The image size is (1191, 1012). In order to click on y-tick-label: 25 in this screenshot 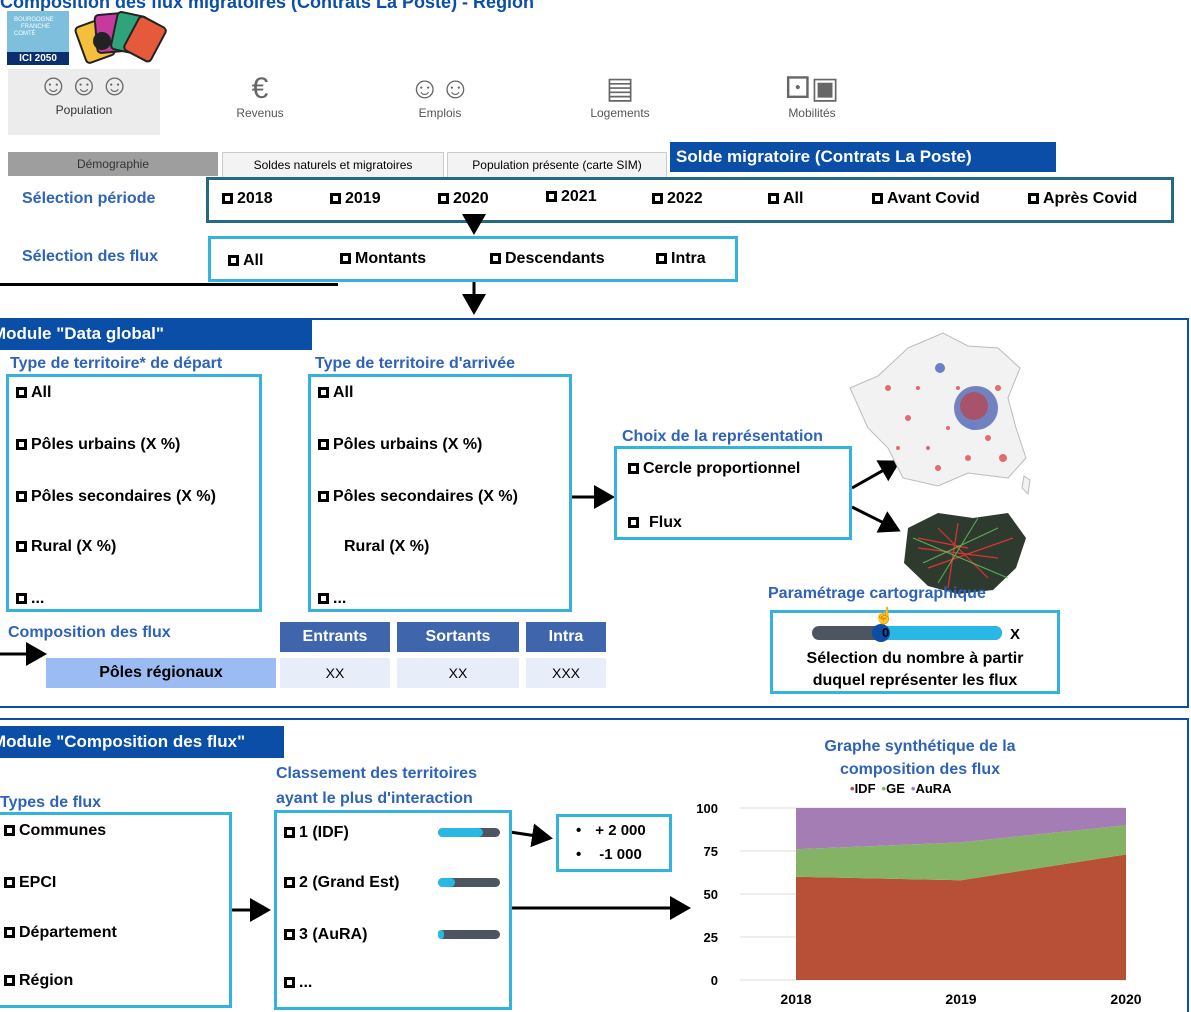, I will do `click(711, 937)`.